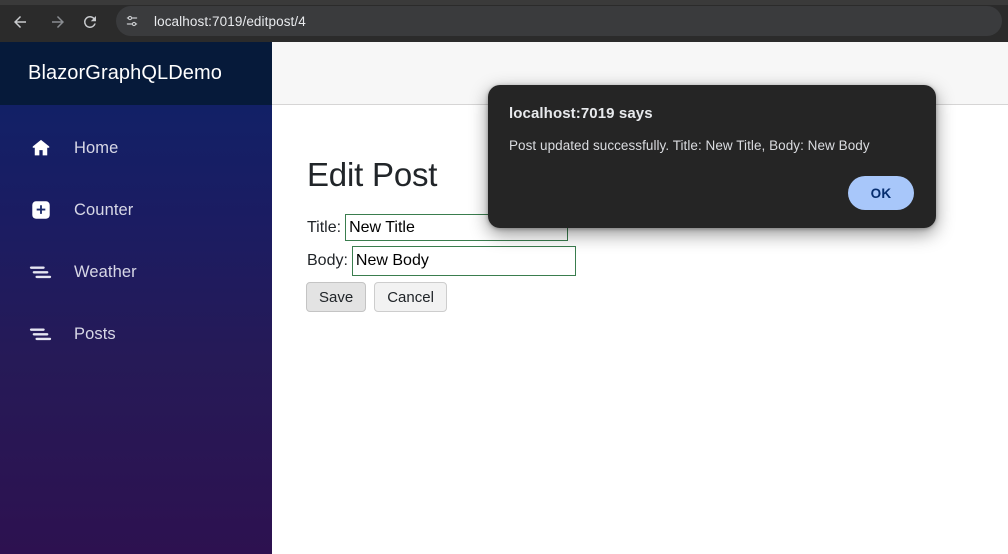  What do you see at coordinates (372, 174) in the screenshot?
I see `page-title: Edit Post` at bounding box center [372, 174].